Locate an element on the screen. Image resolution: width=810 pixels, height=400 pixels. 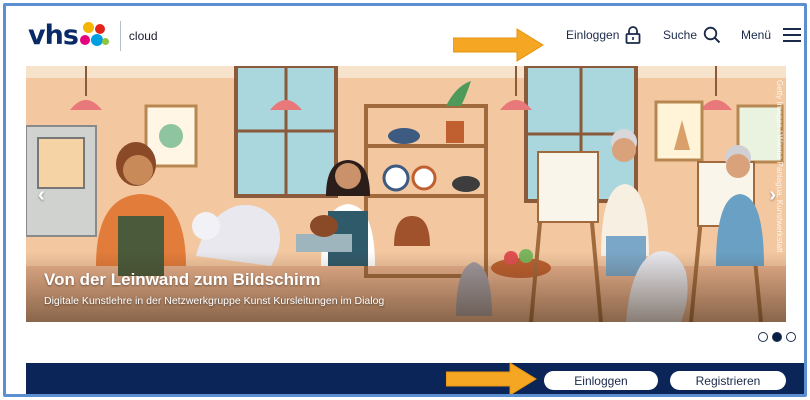
login-register-bar: Einloggen Registrieren is located at coordinates (415, 378).